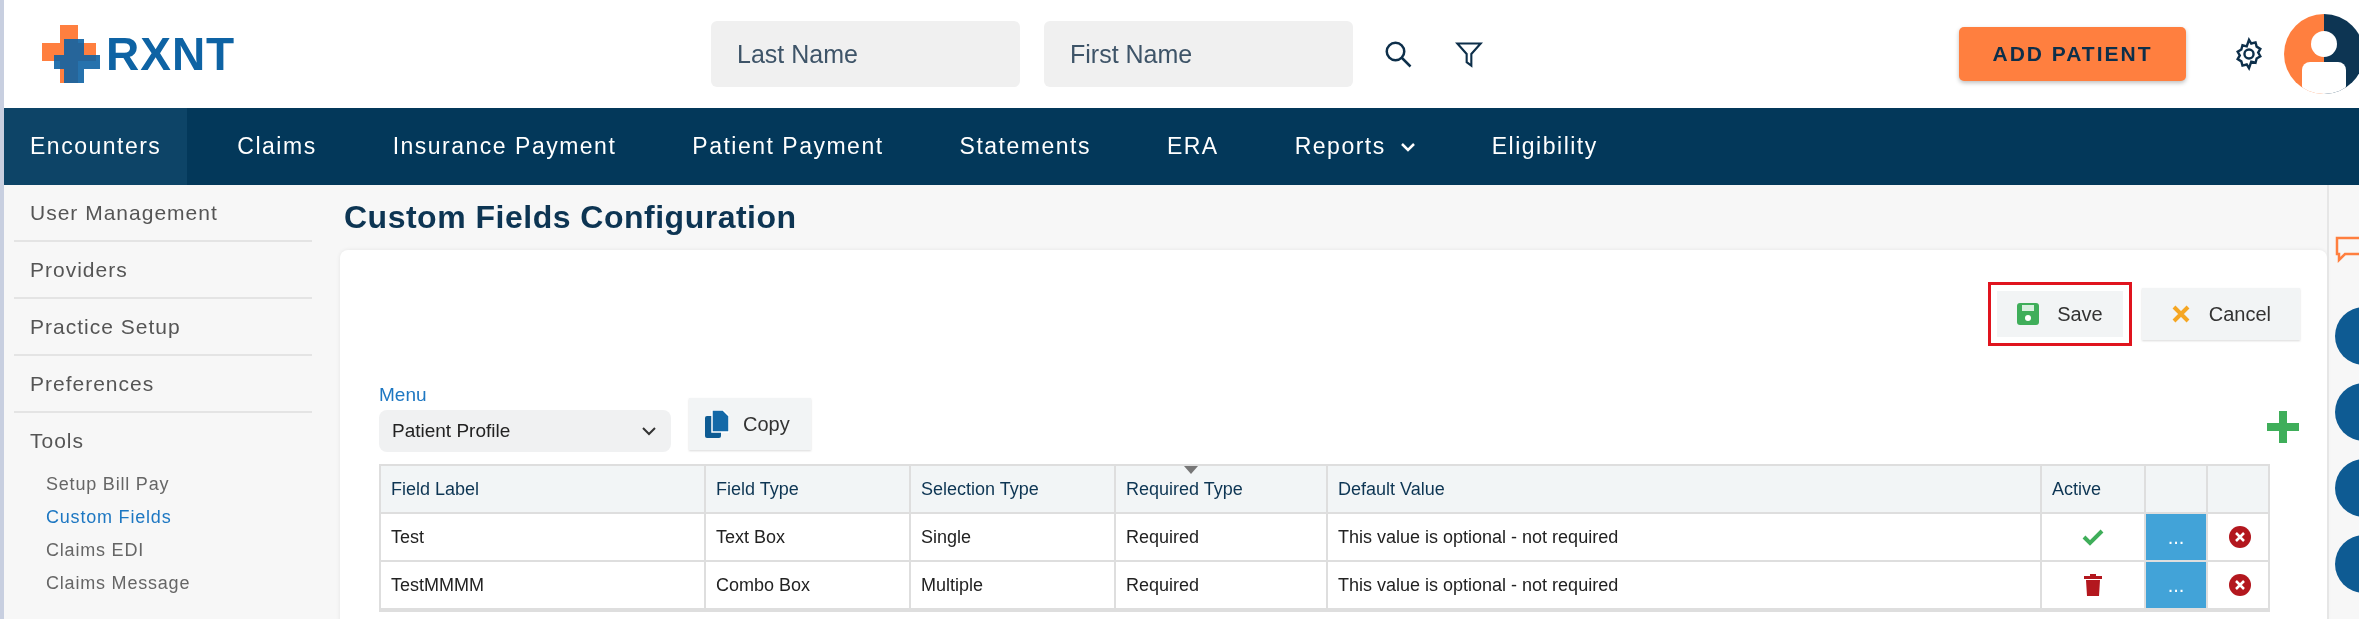  Describe the element at coordinates (1355, 146) in the screenshot. I see `nav-tab: Reports` at that location.